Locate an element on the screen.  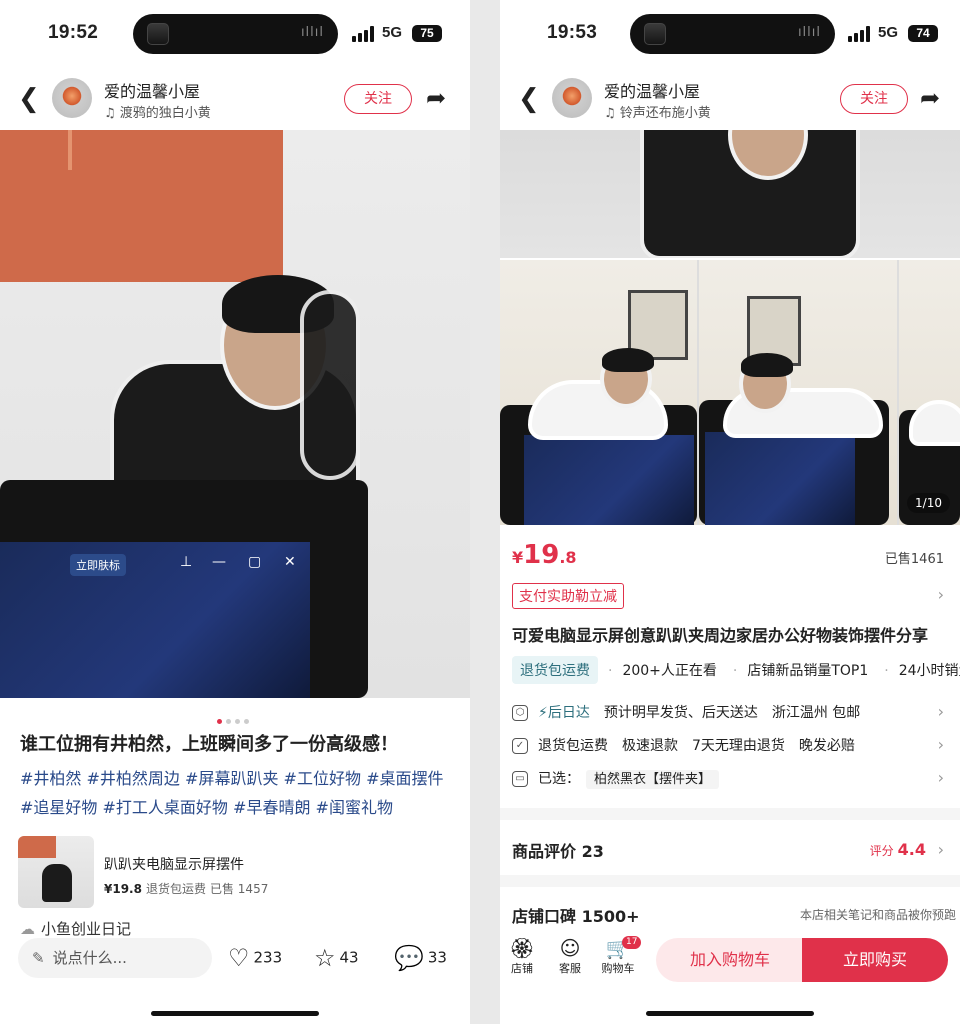
selected-row: ▭ 已选： 柏然黑衣【摆件夹】 is located at coordinates (616, 778).